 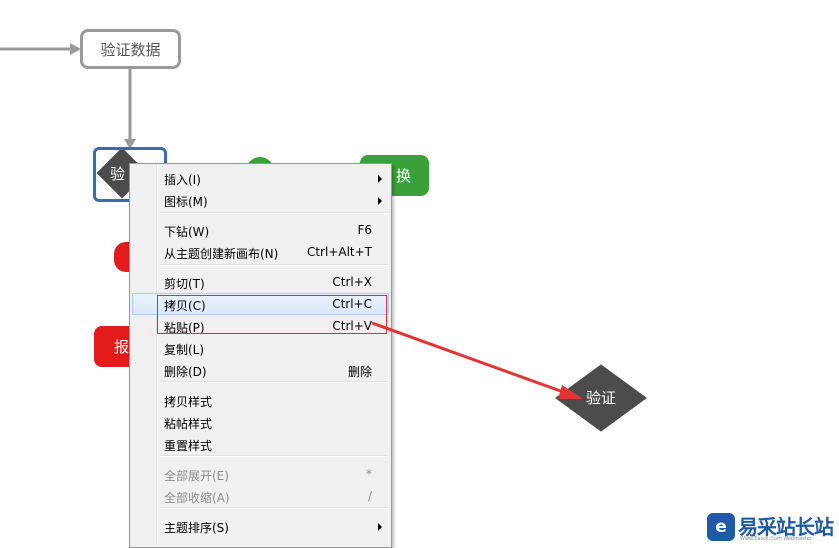 I want to click on menu-item-insert: 插入(I), so click(x=260, y=178).